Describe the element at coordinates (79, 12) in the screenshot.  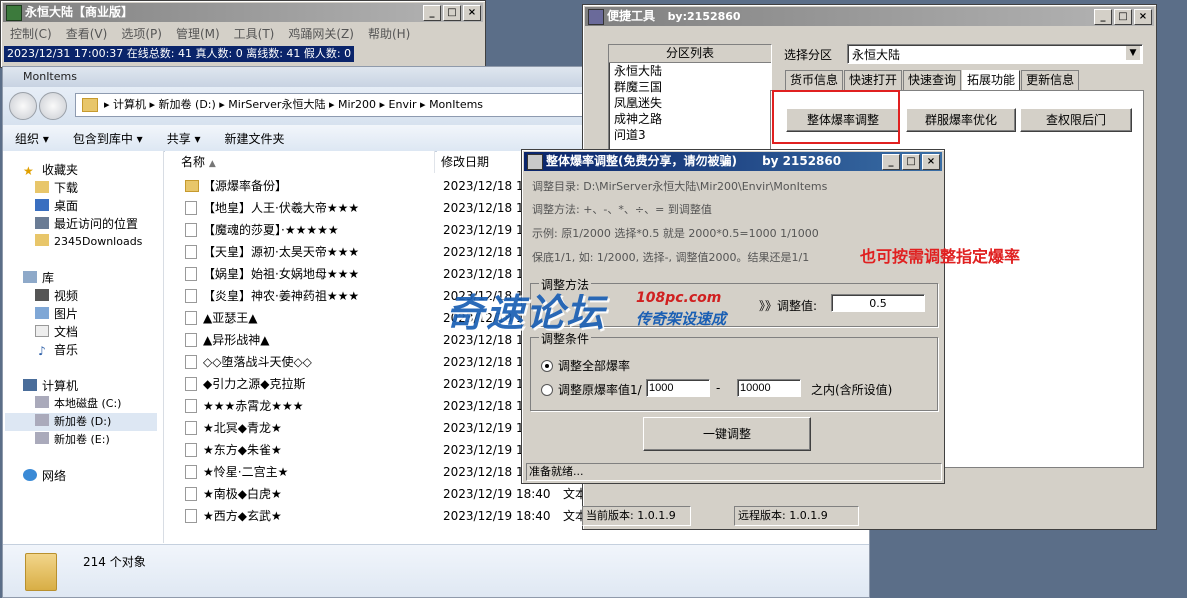
I see `server-title: 永恒大陆【商业版】` at that location.